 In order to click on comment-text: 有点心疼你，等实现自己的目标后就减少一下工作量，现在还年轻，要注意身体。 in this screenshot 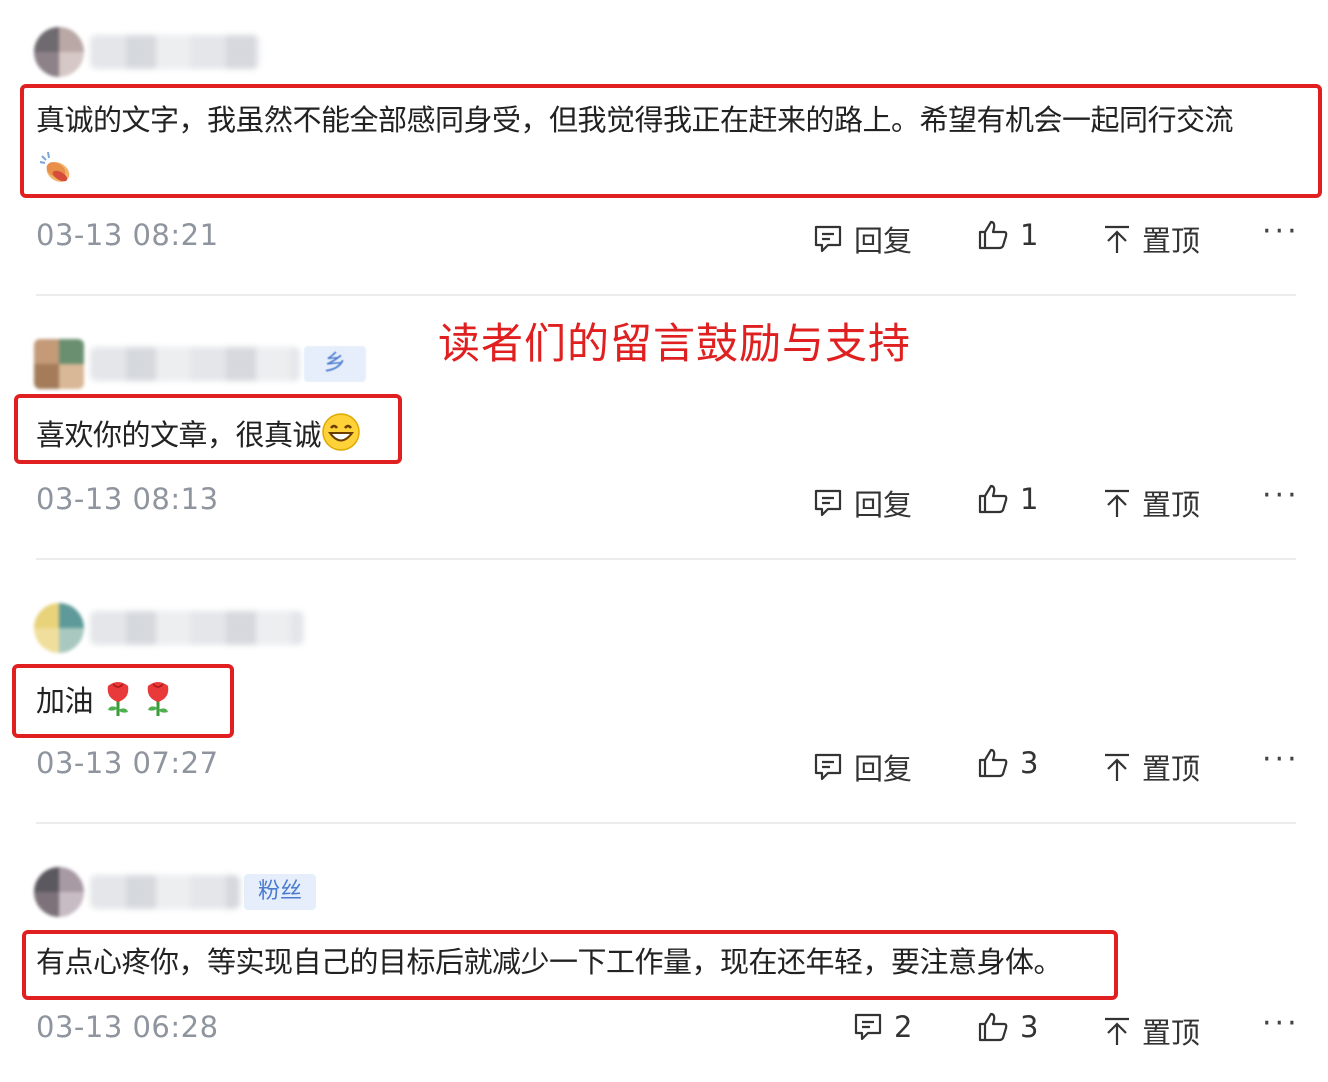, I will do `click(549, 962)`.